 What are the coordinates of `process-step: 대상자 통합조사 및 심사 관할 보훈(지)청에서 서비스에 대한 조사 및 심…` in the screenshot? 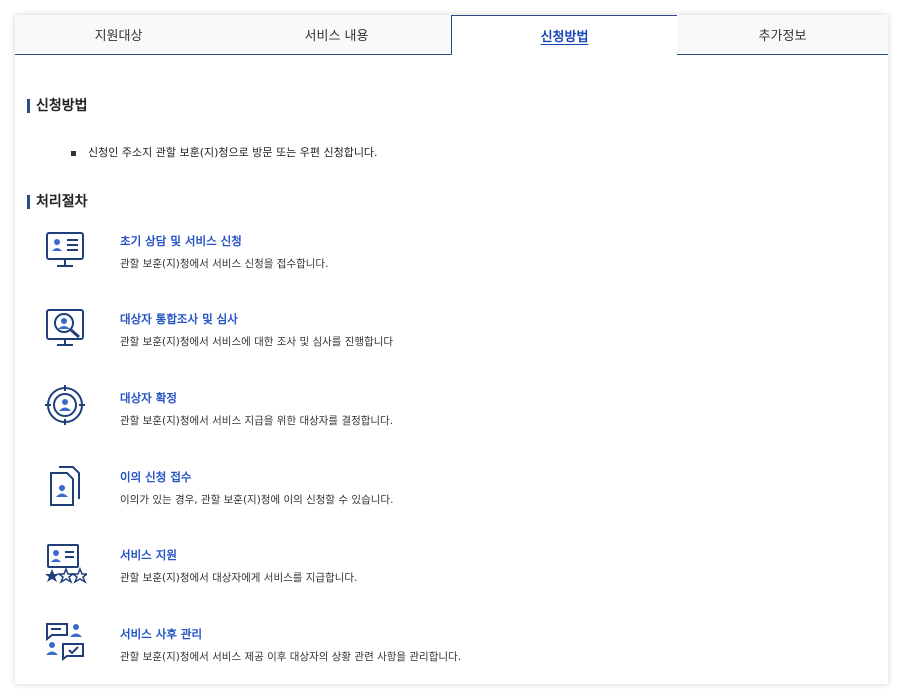 It's located at (451, 340).